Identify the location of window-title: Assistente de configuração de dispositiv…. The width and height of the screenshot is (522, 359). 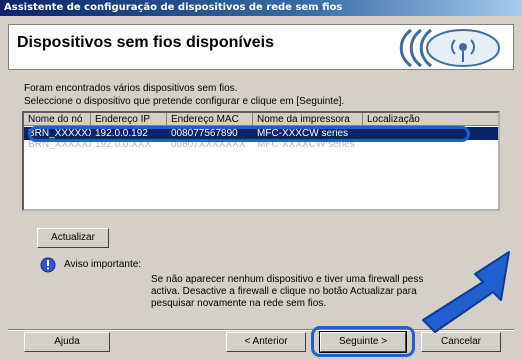
(261, 8).